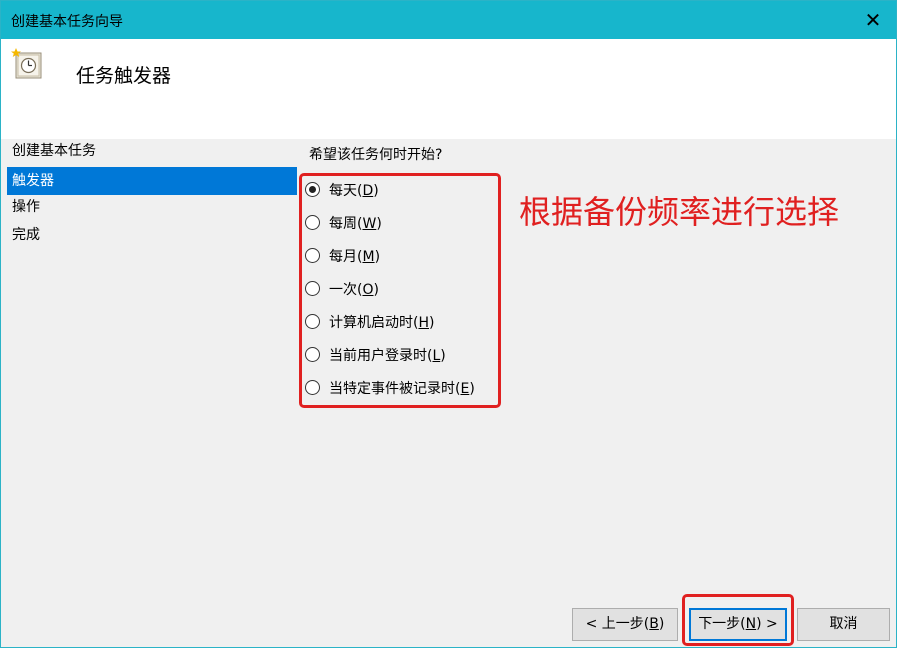  What do you see at coordinates (376, 155) in the screenshot?
I see `trigger-question: 希望该任务何时开始?` at bounding box center [376, 155].